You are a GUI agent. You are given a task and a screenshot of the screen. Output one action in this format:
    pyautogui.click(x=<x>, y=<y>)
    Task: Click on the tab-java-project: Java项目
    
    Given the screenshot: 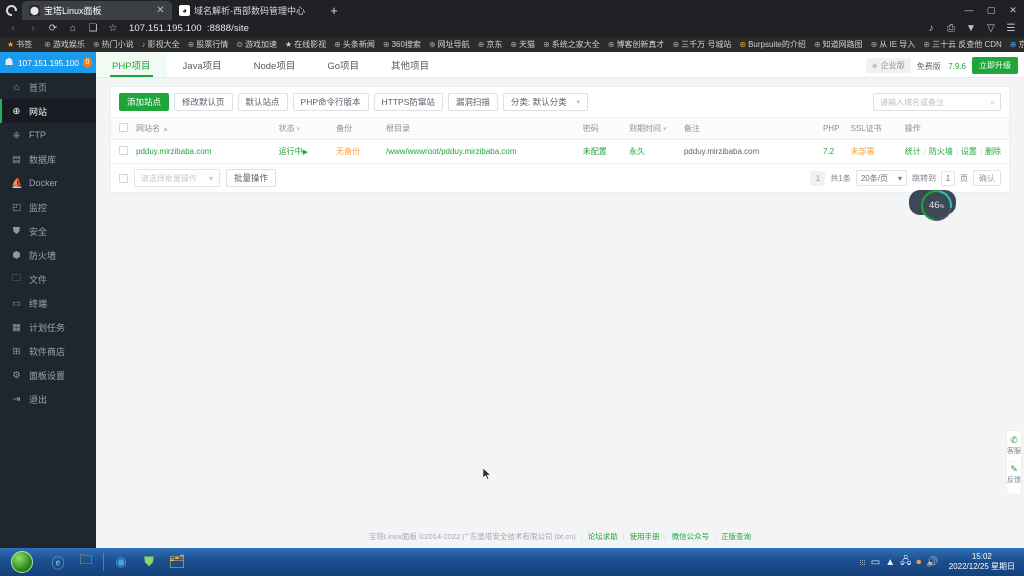 What is the action you would take?
    pyautogui.click(x=202, y=64)
    